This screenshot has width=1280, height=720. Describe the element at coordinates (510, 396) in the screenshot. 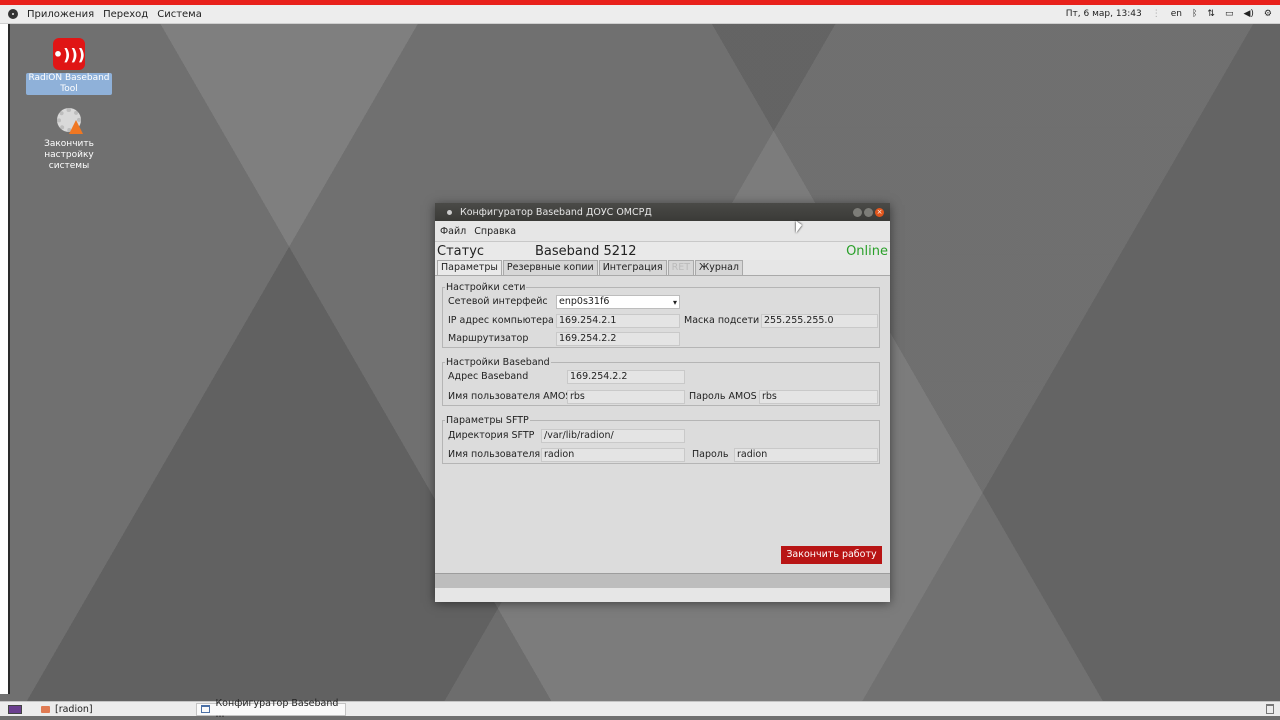

I see `amos-user-label: Имя пользователя AMOS` at that location.